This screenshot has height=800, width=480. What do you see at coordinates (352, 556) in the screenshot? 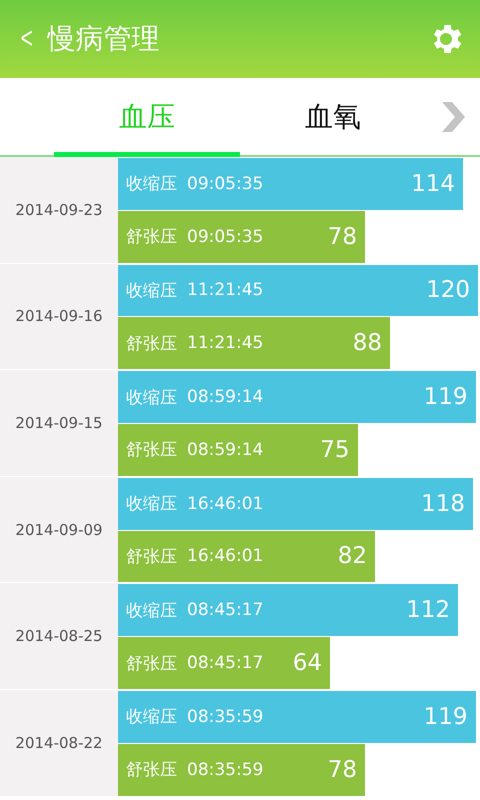
I see `reading-value: 82` at bounding box center [352, 556].